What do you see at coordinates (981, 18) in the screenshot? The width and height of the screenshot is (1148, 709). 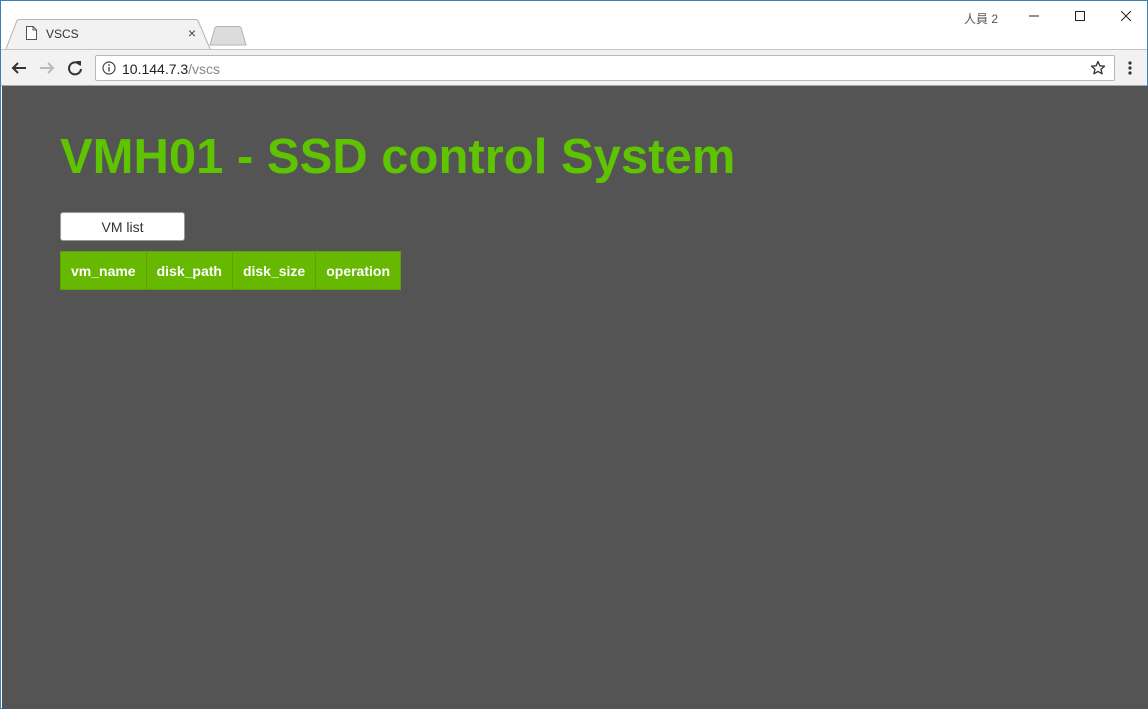 I see `profile-name: 人員 2` at bounding box center [981, 18].